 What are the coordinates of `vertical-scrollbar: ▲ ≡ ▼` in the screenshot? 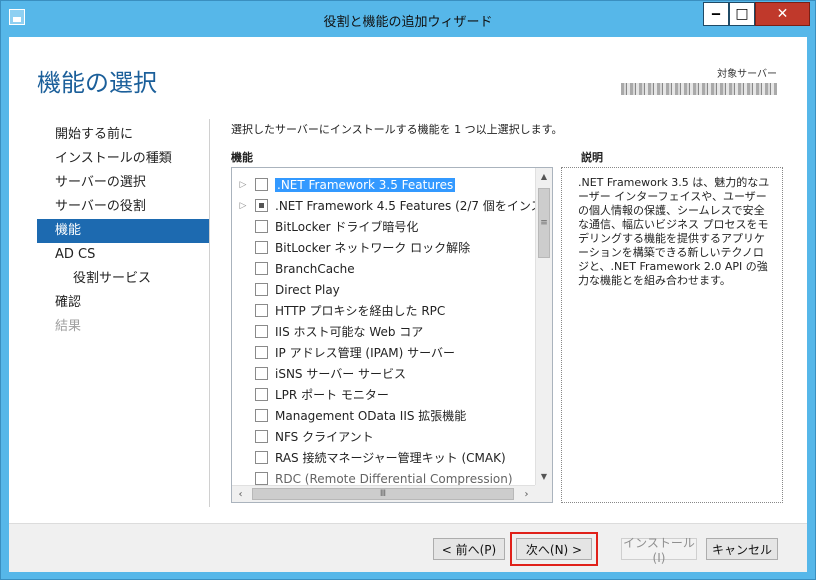 It's located at (543, 326).